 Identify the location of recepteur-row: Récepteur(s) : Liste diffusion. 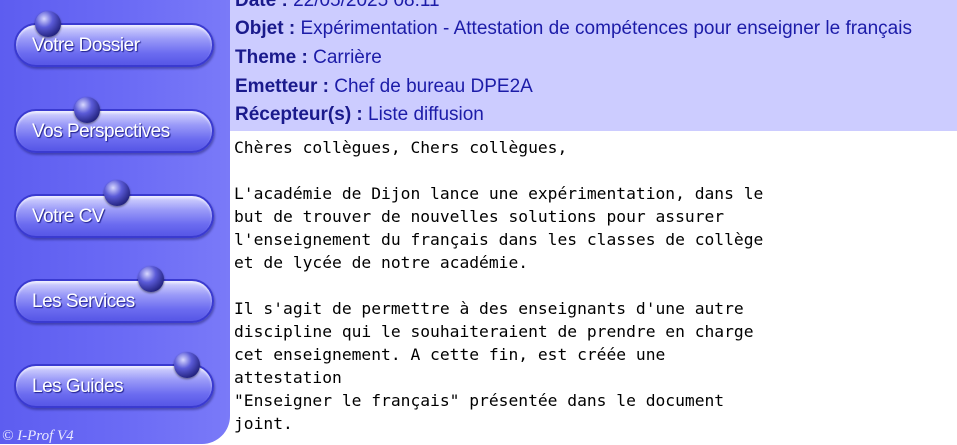
(359, 115).